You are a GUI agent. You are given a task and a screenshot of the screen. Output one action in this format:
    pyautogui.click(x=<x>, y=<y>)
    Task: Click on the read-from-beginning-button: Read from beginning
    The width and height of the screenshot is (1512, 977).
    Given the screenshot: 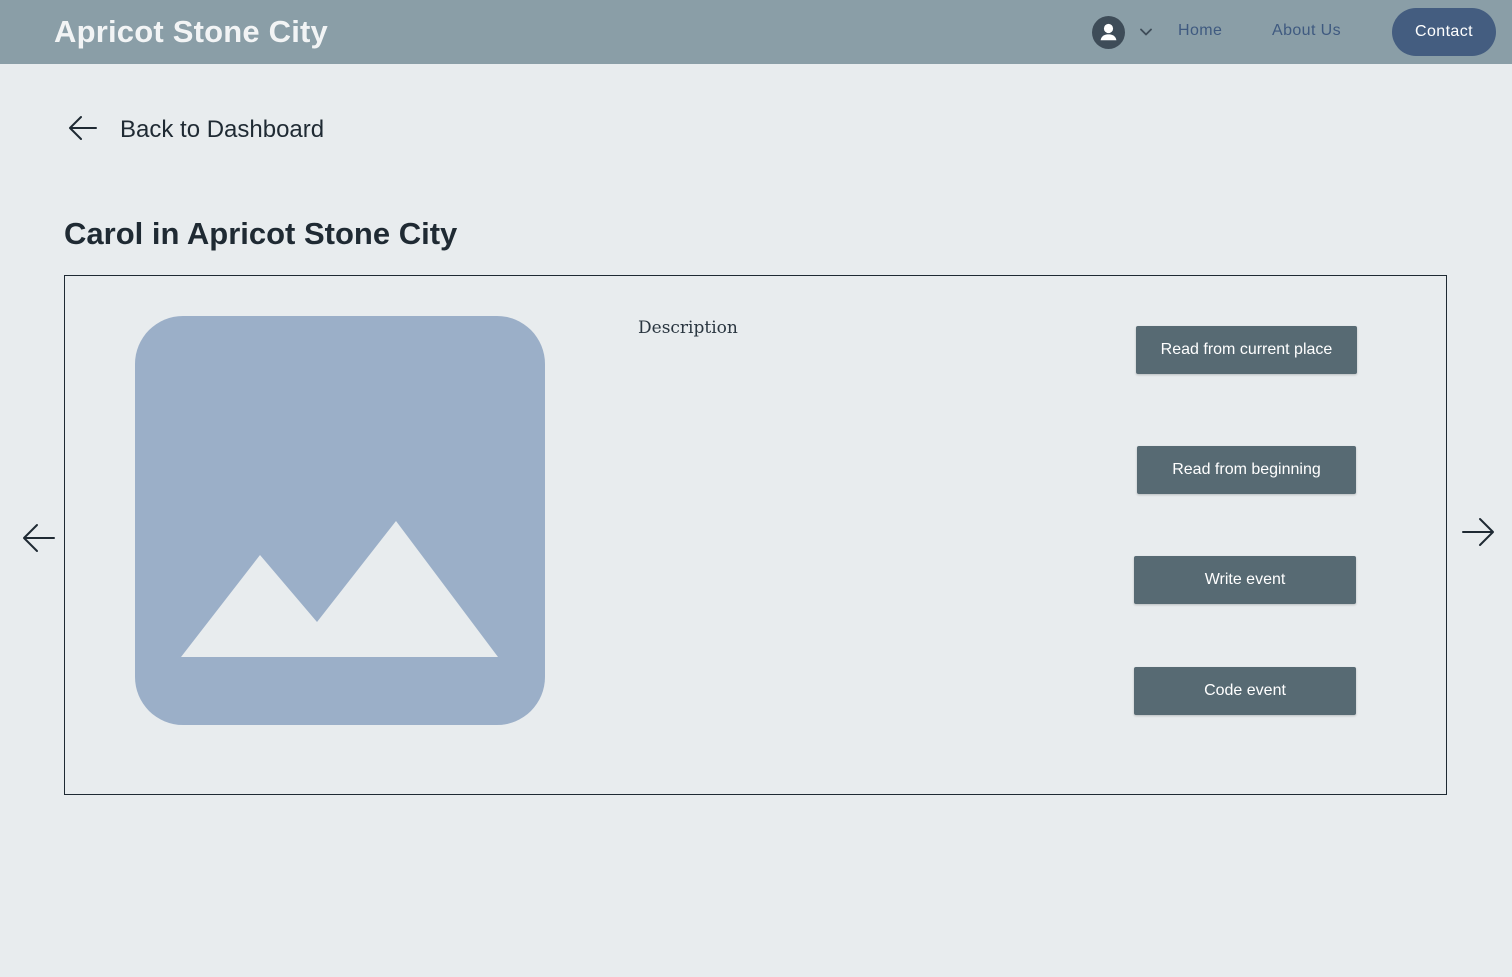 What is the action you would take?
    pyautogui.click(x=1246, y=470)
    